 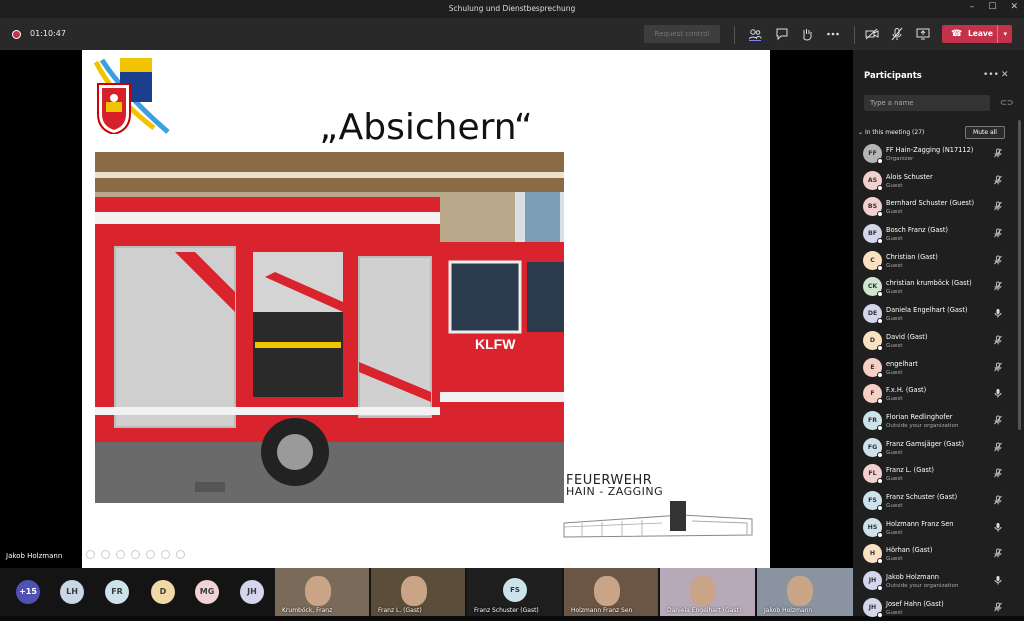 I want to click on more-options-icon: •••, so click(x=991, y=75).